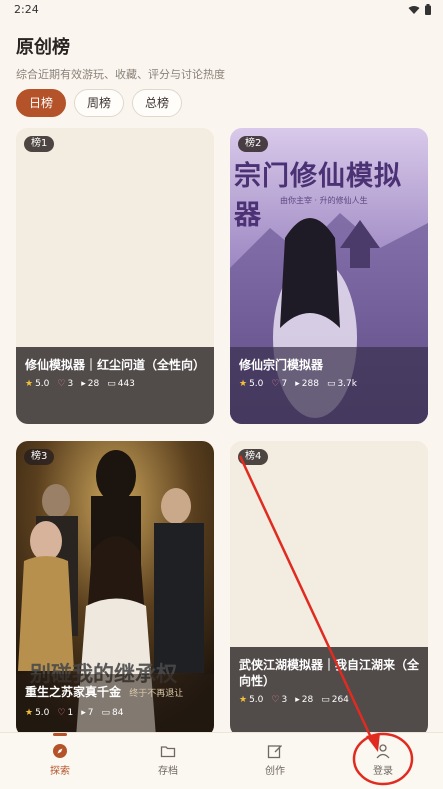 The height and width of the screenshot is (789, 443). Describe the element at coordinates (253, 144) in the screenshot. I see `rank-badge: 榜2` at that location.